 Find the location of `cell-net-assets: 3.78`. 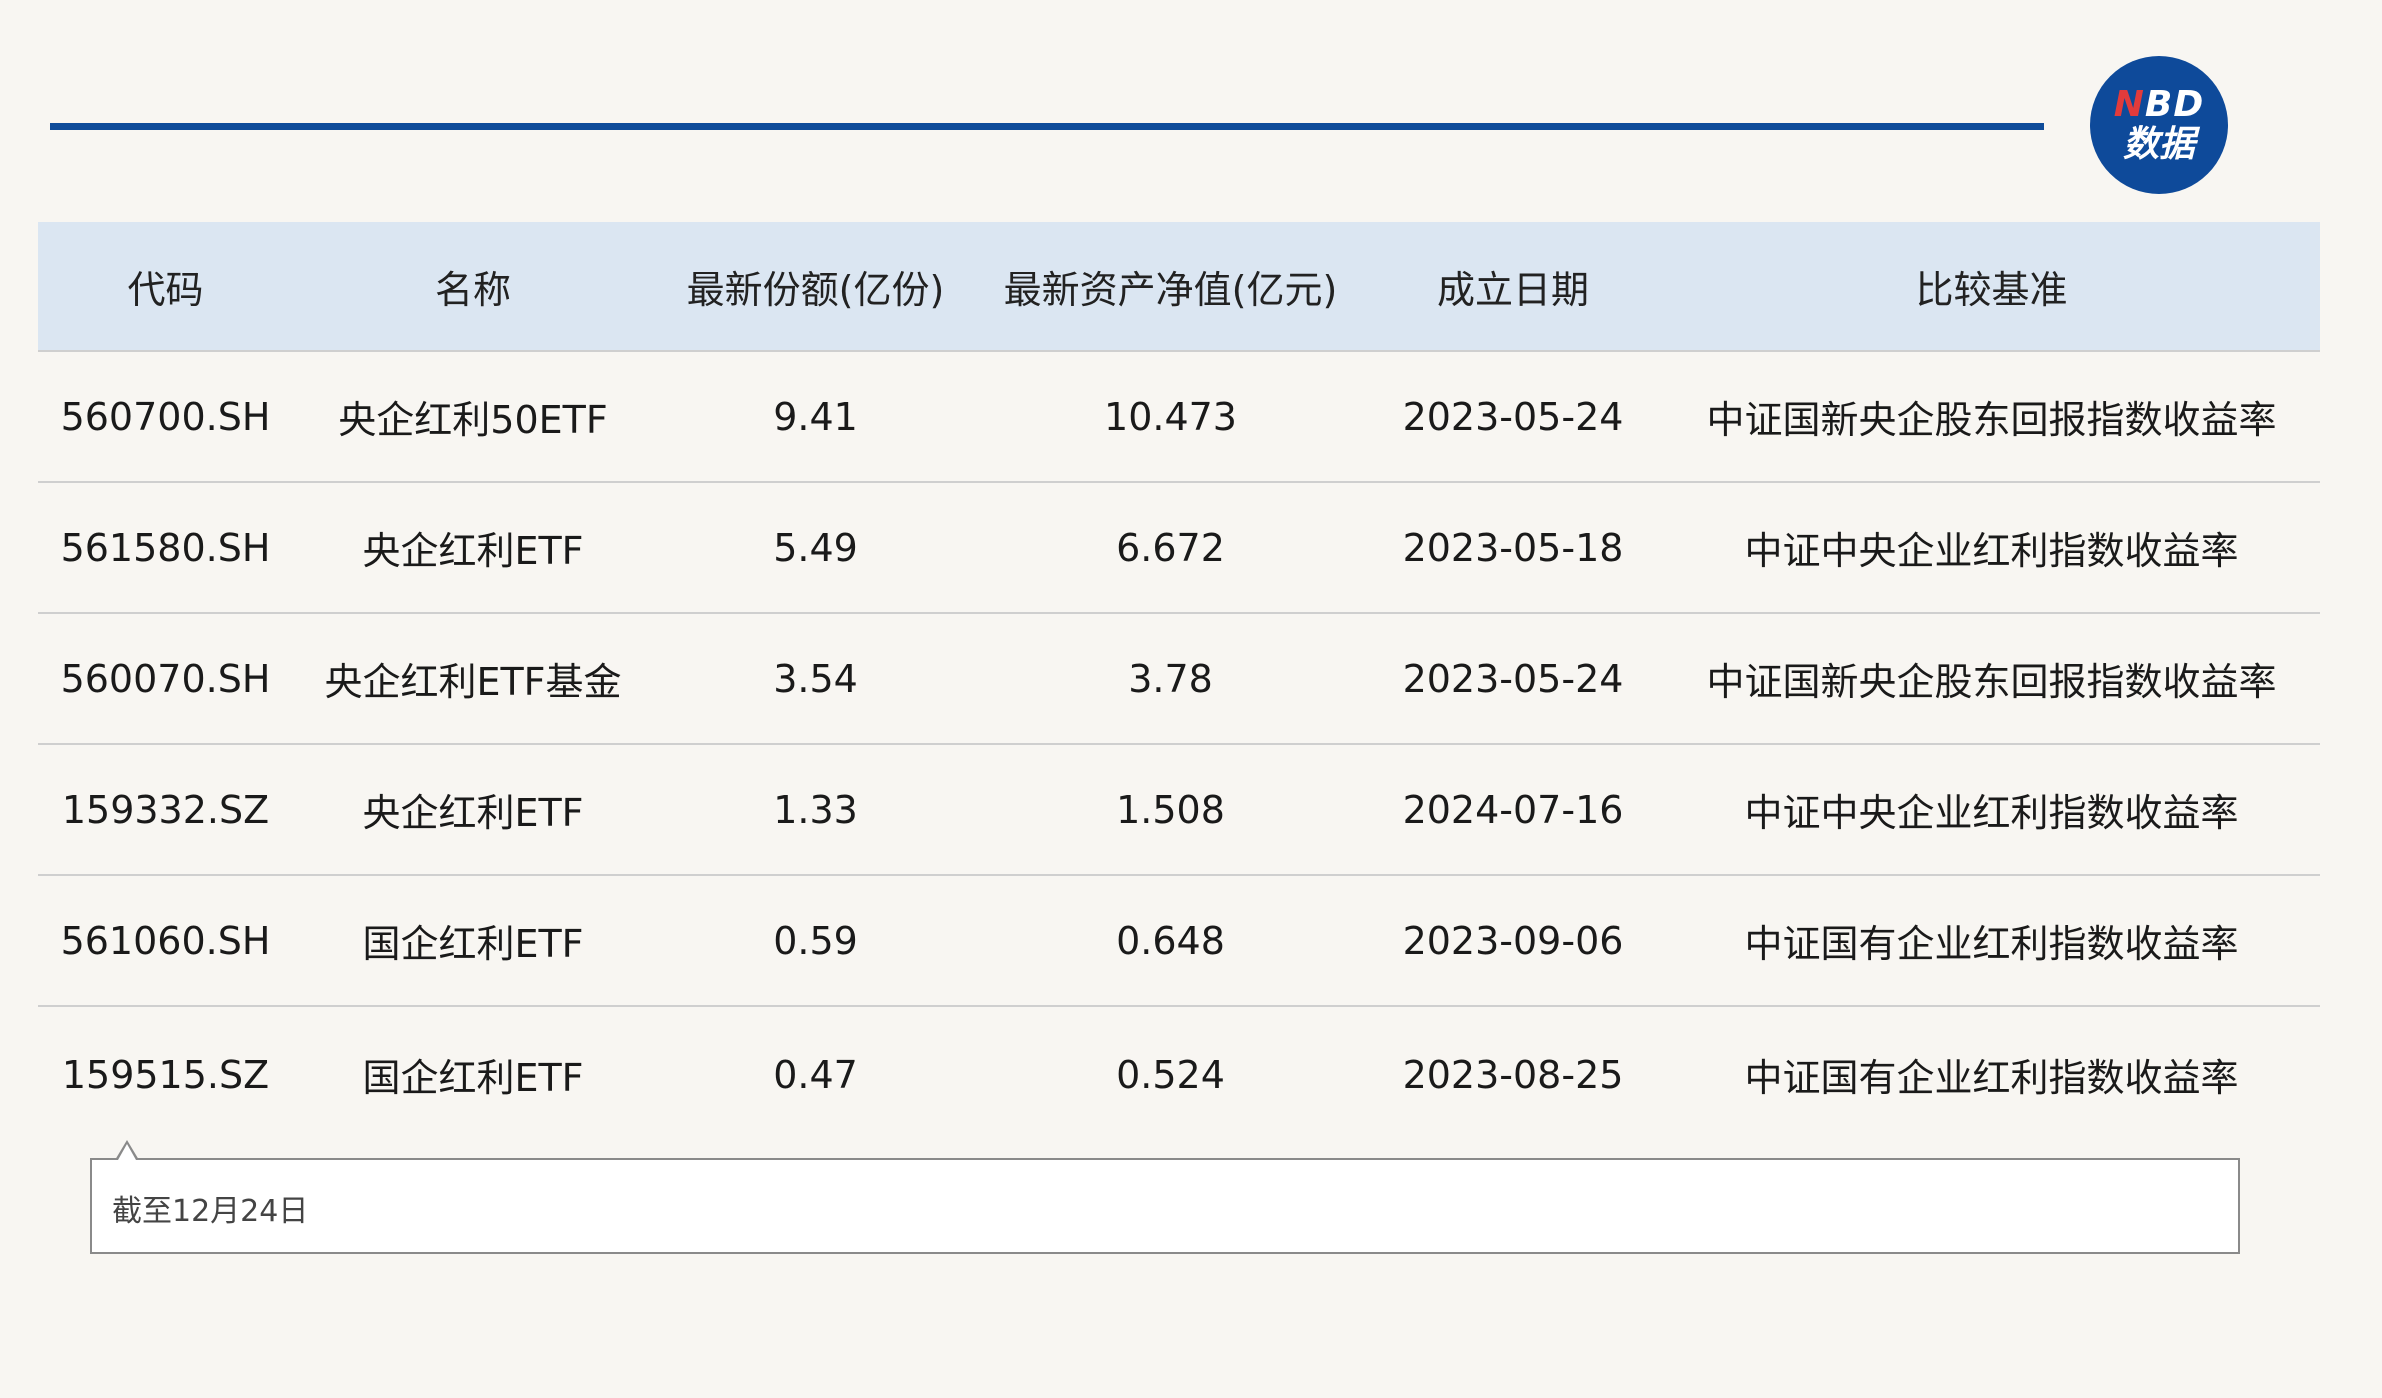

cell-net-assets: 3.78 is located at coordinates (1170, 678).